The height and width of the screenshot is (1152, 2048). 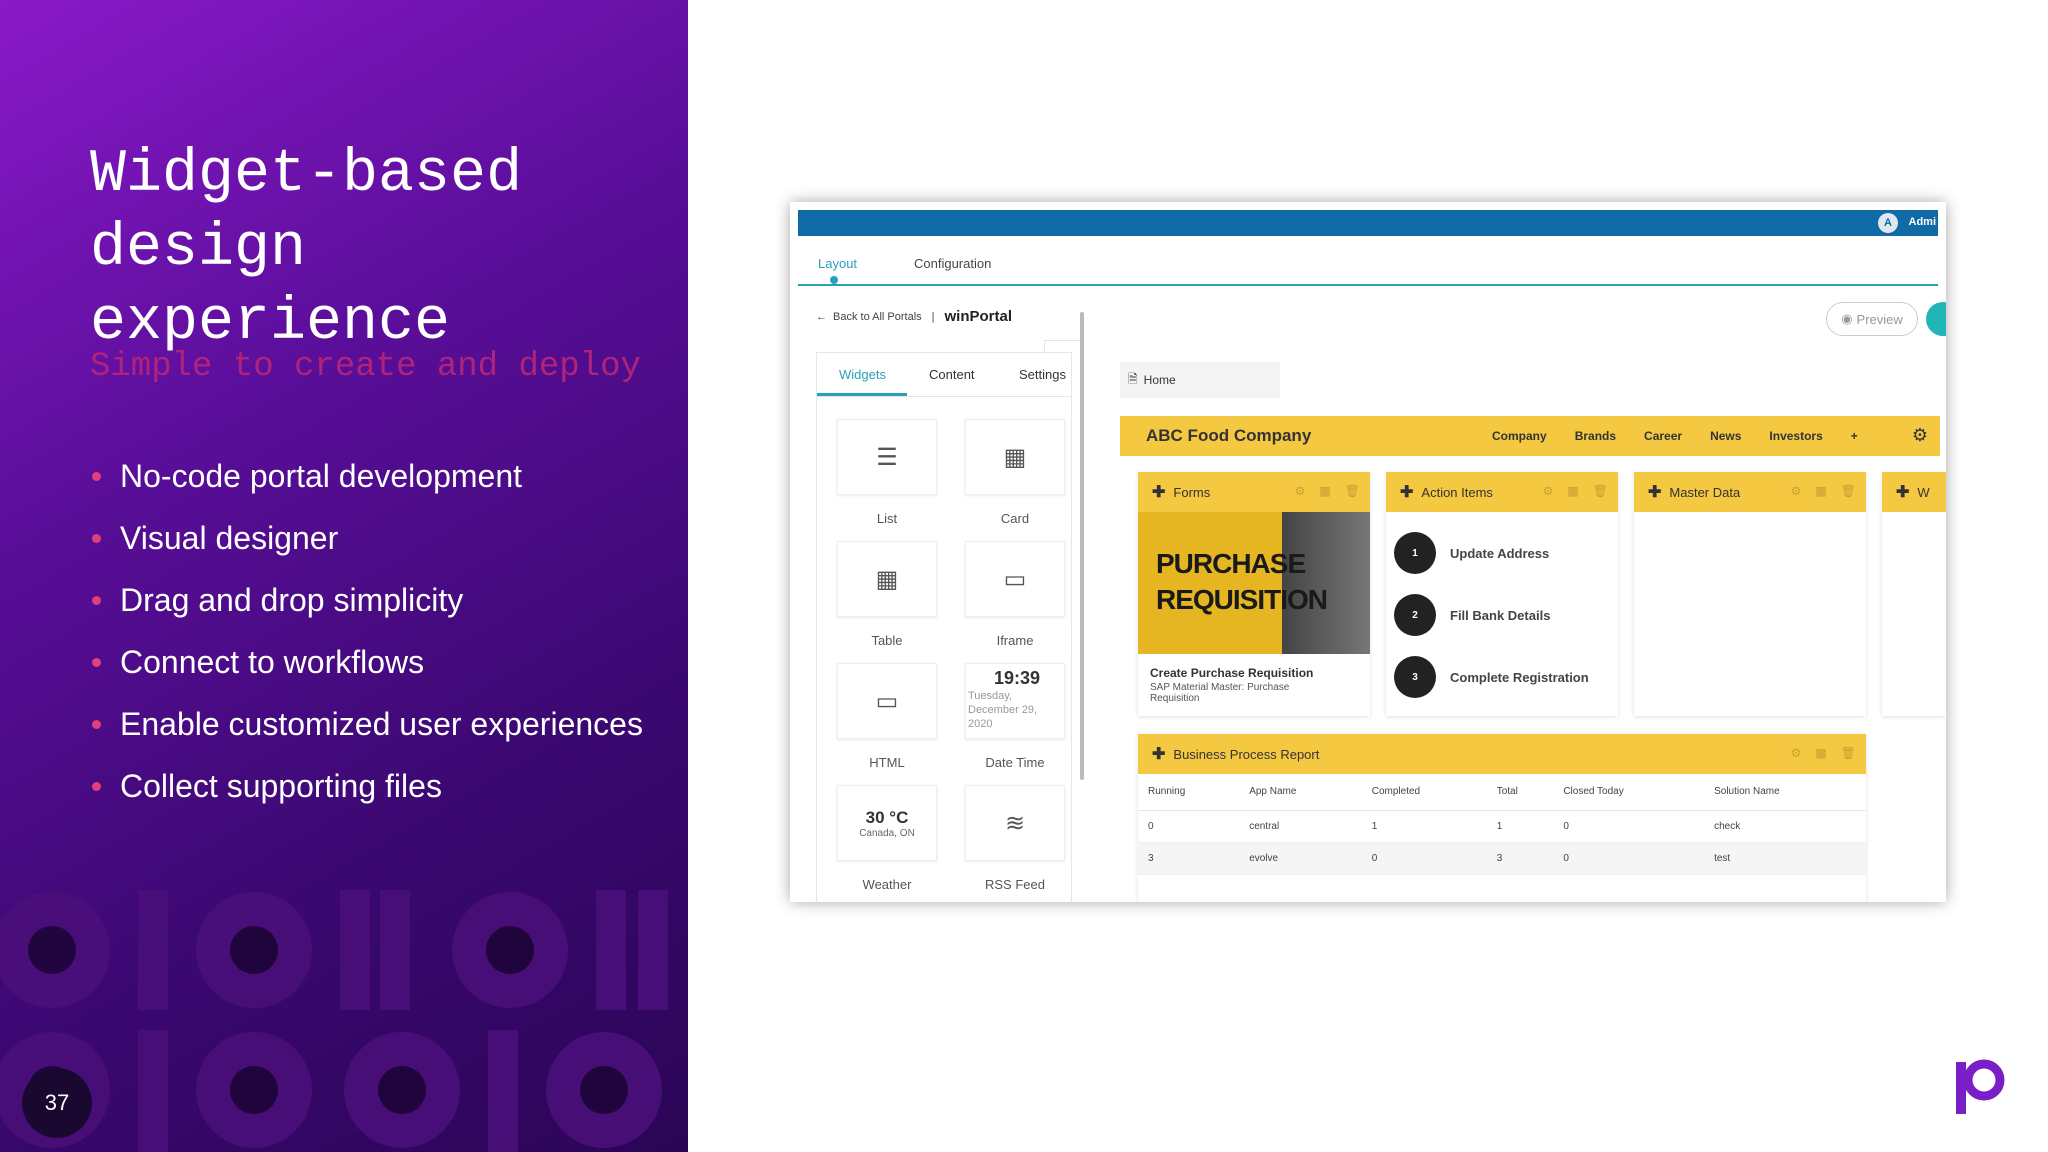 I want to click on card-header: ✚ Forms ⚙ ▩ 🗑, so click(x=1254, y=492).